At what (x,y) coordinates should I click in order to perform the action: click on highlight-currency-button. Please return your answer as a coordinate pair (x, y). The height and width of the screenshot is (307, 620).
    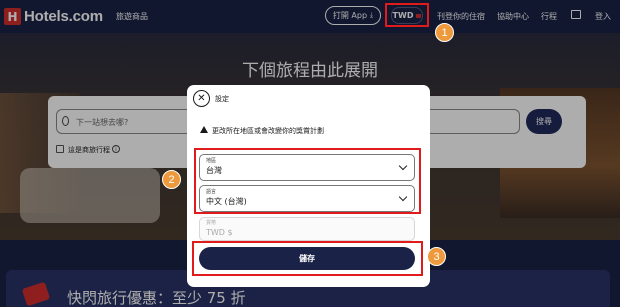
    Looking at the image, I should click on (407, 15).